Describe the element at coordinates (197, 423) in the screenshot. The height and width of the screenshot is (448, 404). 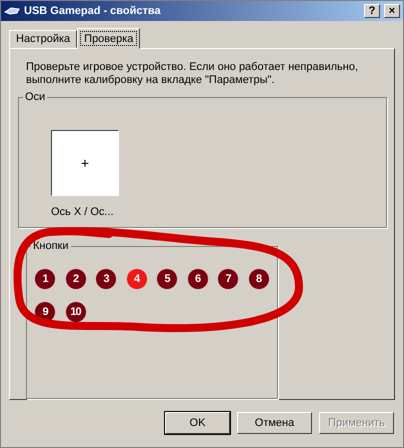
I see `dialog-button: OK` at that location.